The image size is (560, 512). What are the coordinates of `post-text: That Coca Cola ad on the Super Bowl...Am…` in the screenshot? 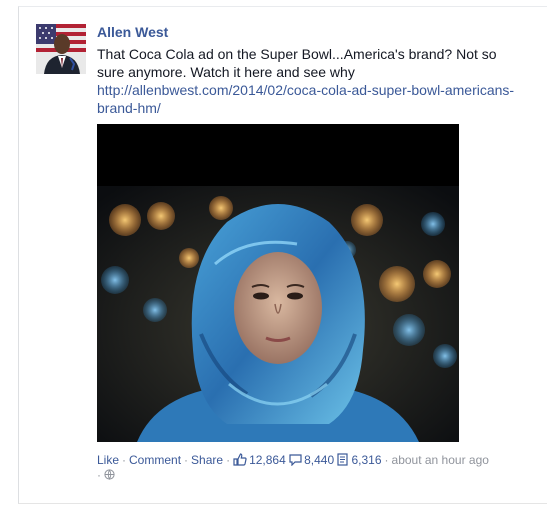 It's located at (307, 81).